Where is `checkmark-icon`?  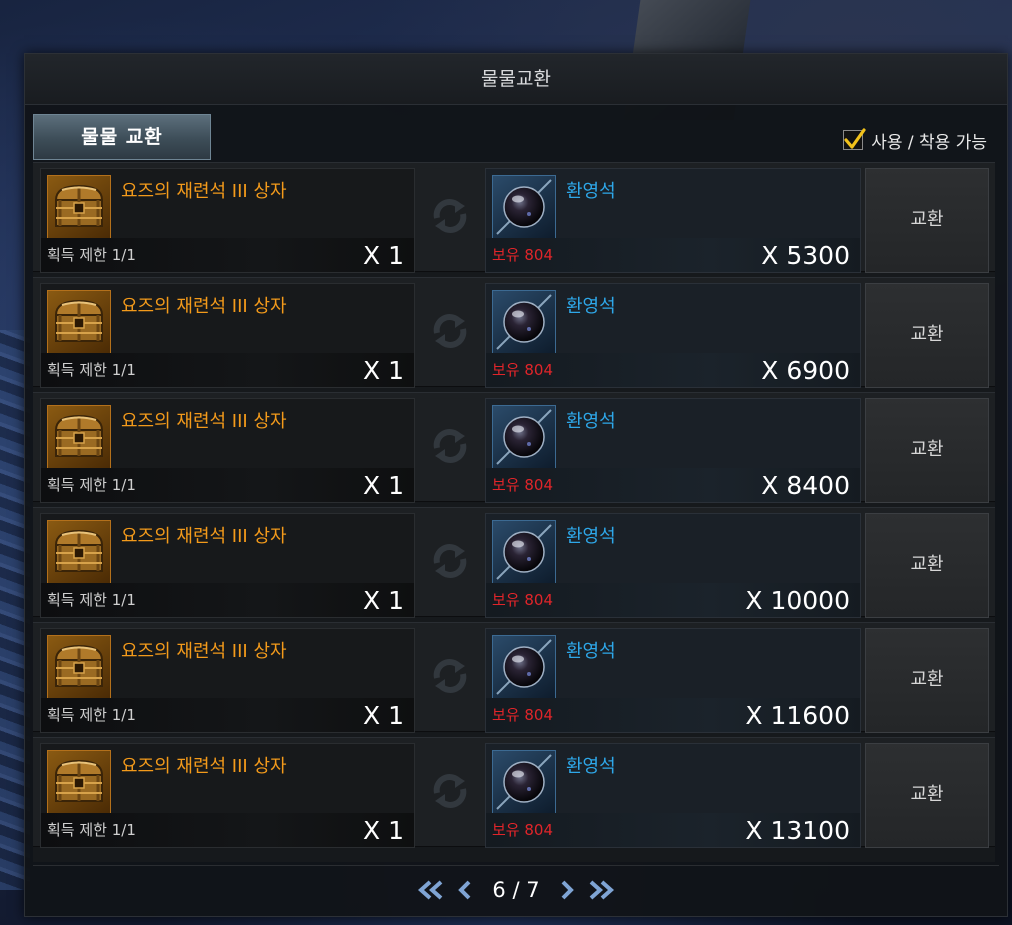
checkmark-icon is located at coordinates (855, 138).